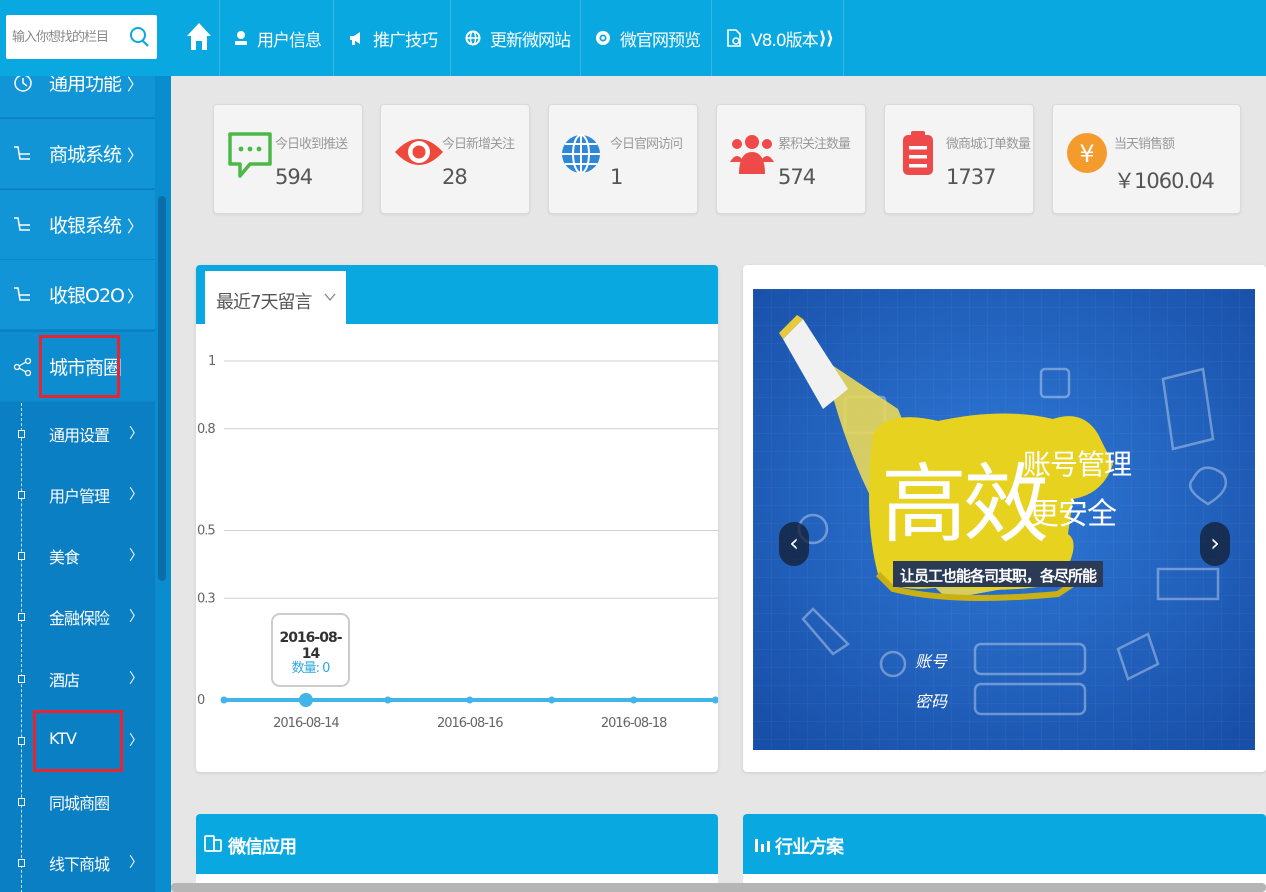 Image resolution: width=1266 pixels, height=892 pixels. What do you see at coordinates (734, 38) in the screenshot?
I see `version-icon` at bounding box center [734, 38].